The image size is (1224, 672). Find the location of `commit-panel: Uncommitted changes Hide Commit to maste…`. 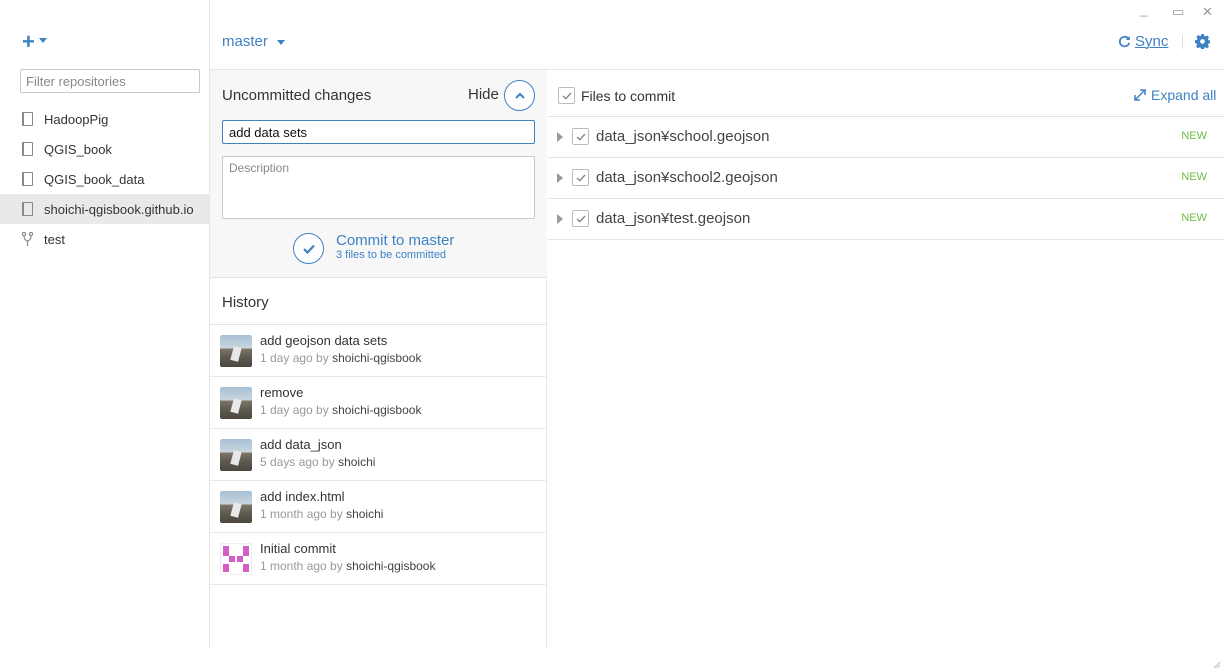

commit-panel: Uncommitted changes Hide Commit to maste… is located at coordinates (378, 174).